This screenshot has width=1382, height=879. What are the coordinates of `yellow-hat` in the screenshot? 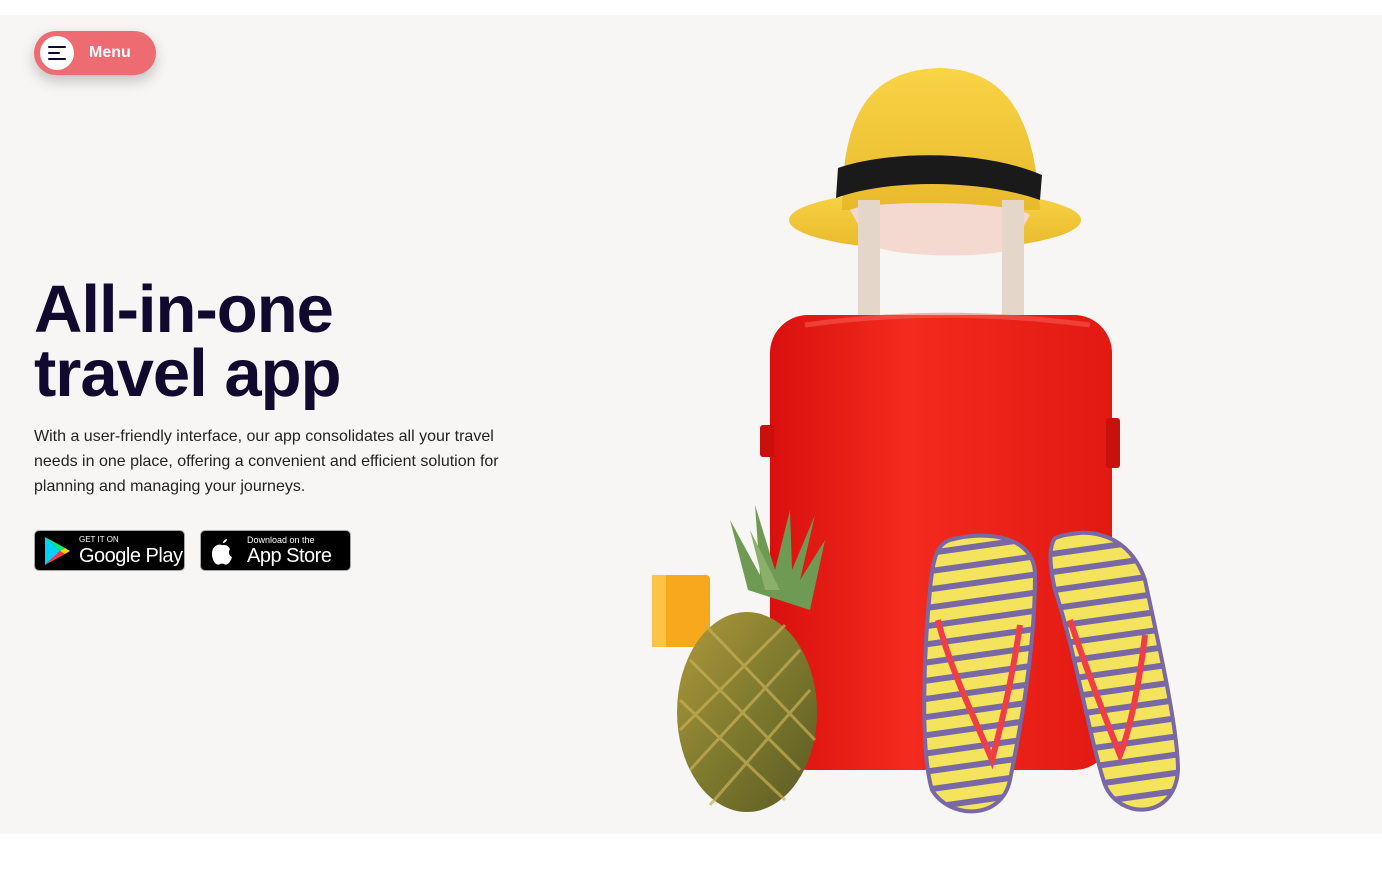 It's located at (935, 164).